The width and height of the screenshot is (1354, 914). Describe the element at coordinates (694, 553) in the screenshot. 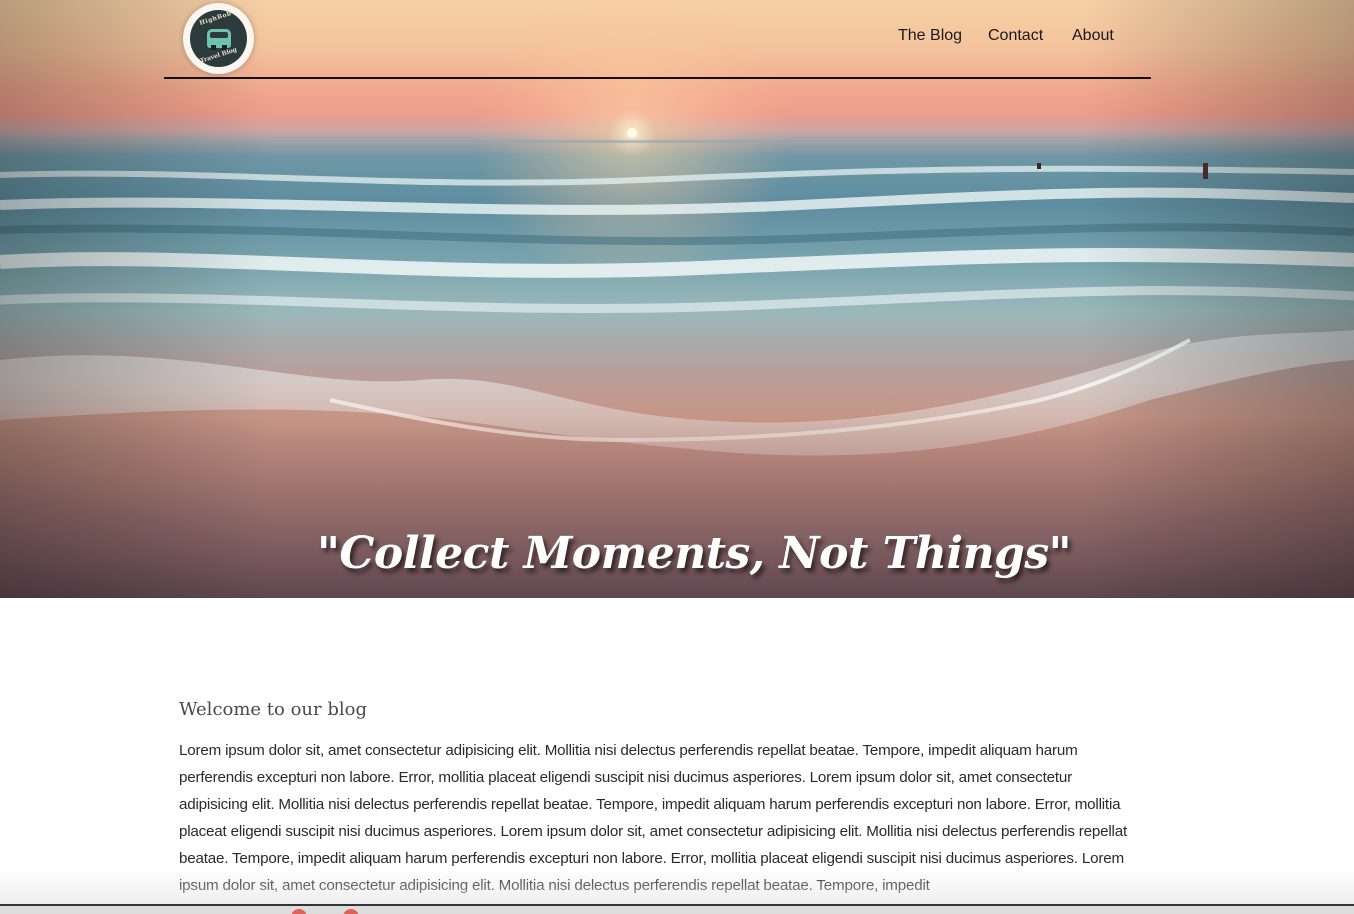

I see `hero-quote: "Collect Moments, Not Things"` at that location.